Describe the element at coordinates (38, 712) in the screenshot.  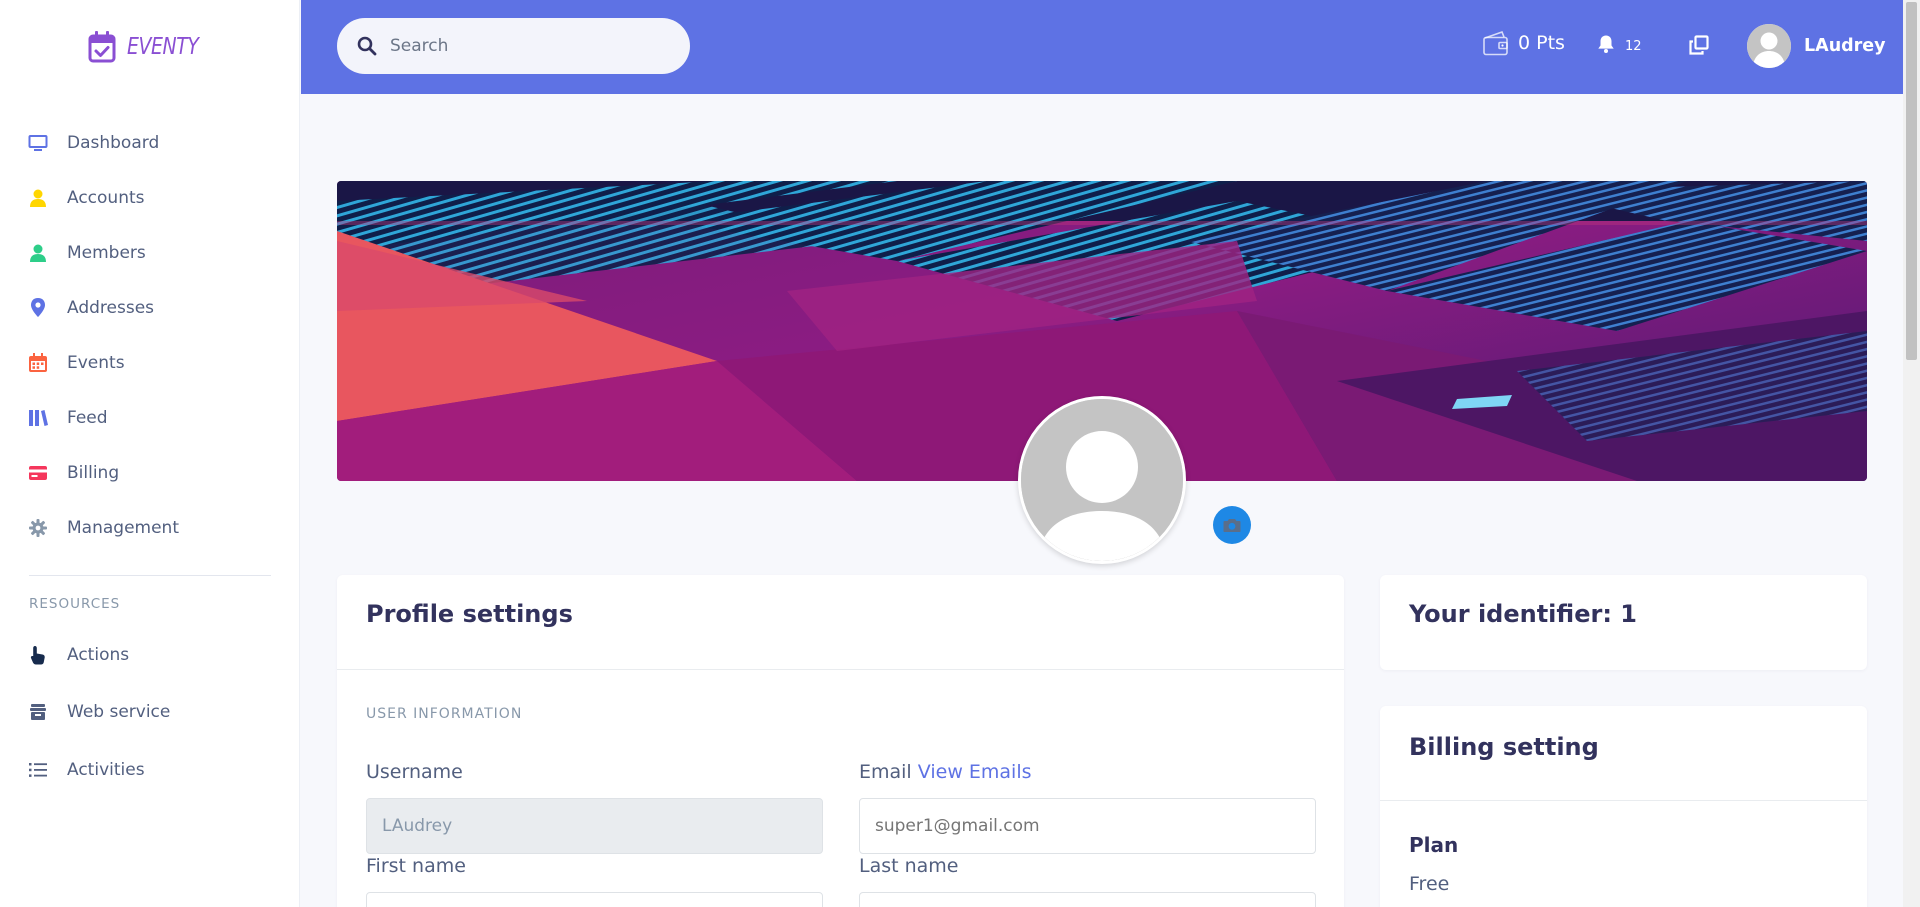
I see `archive-icon` at that location.